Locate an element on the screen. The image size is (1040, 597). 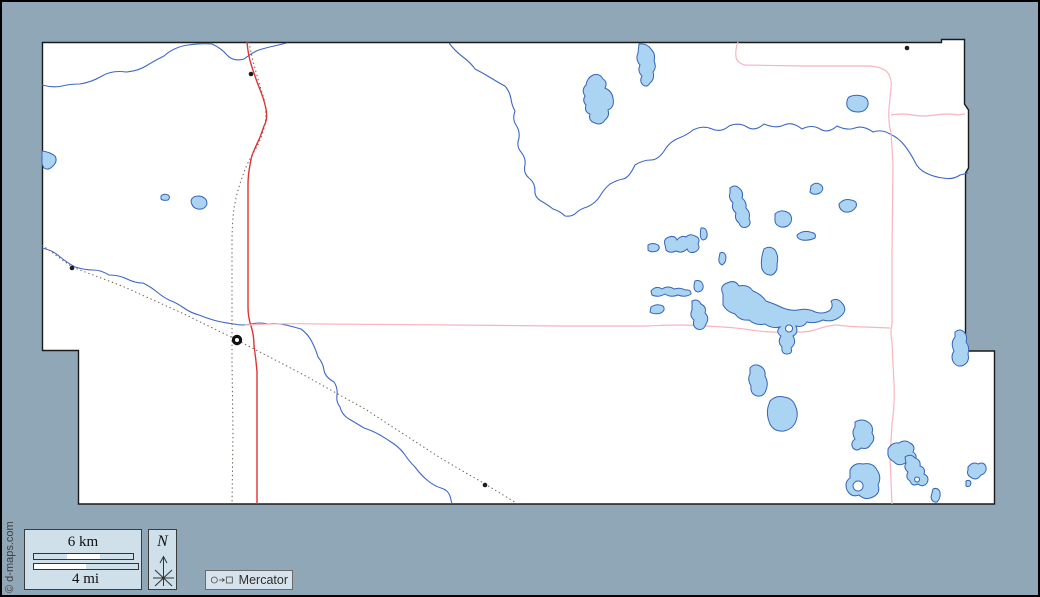
projection-box: Mercator is located at coordinates (249, 580).